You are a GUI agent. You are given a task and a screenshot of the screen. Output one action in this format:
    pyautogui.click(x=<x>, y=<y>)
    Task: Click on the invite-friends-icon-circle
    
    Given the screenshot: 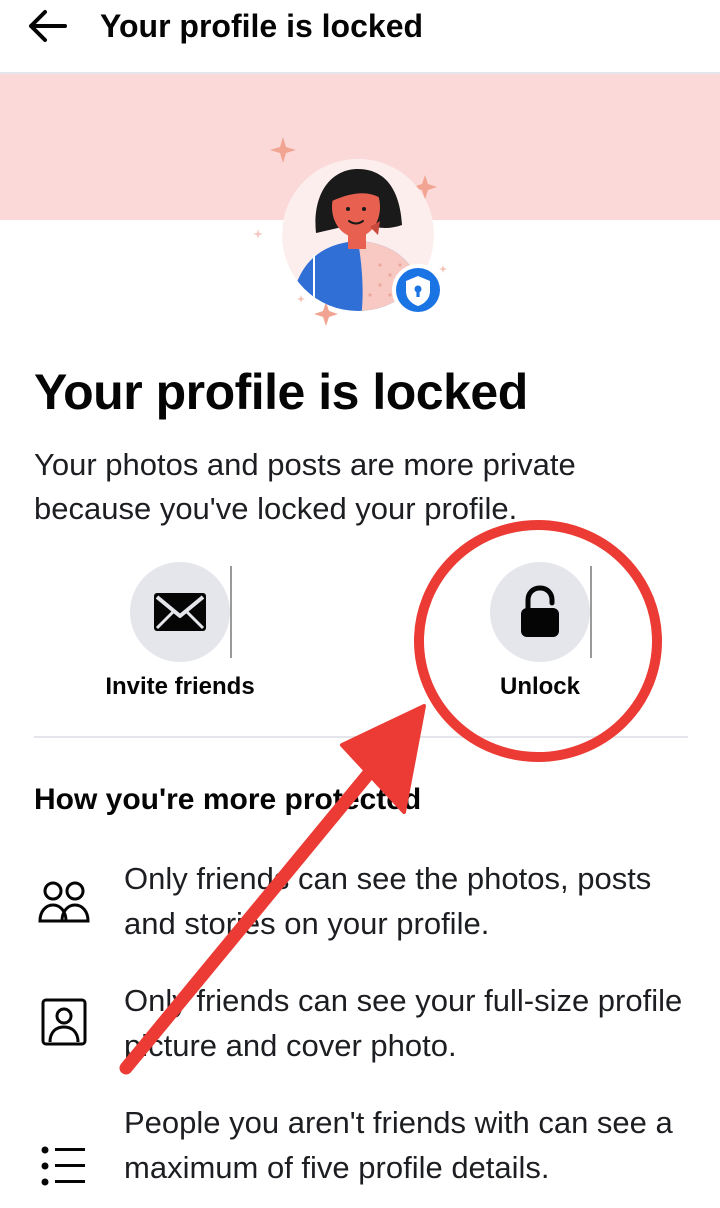 What is the action you would take?
    pyautogui.click(x=181, y=612)
    